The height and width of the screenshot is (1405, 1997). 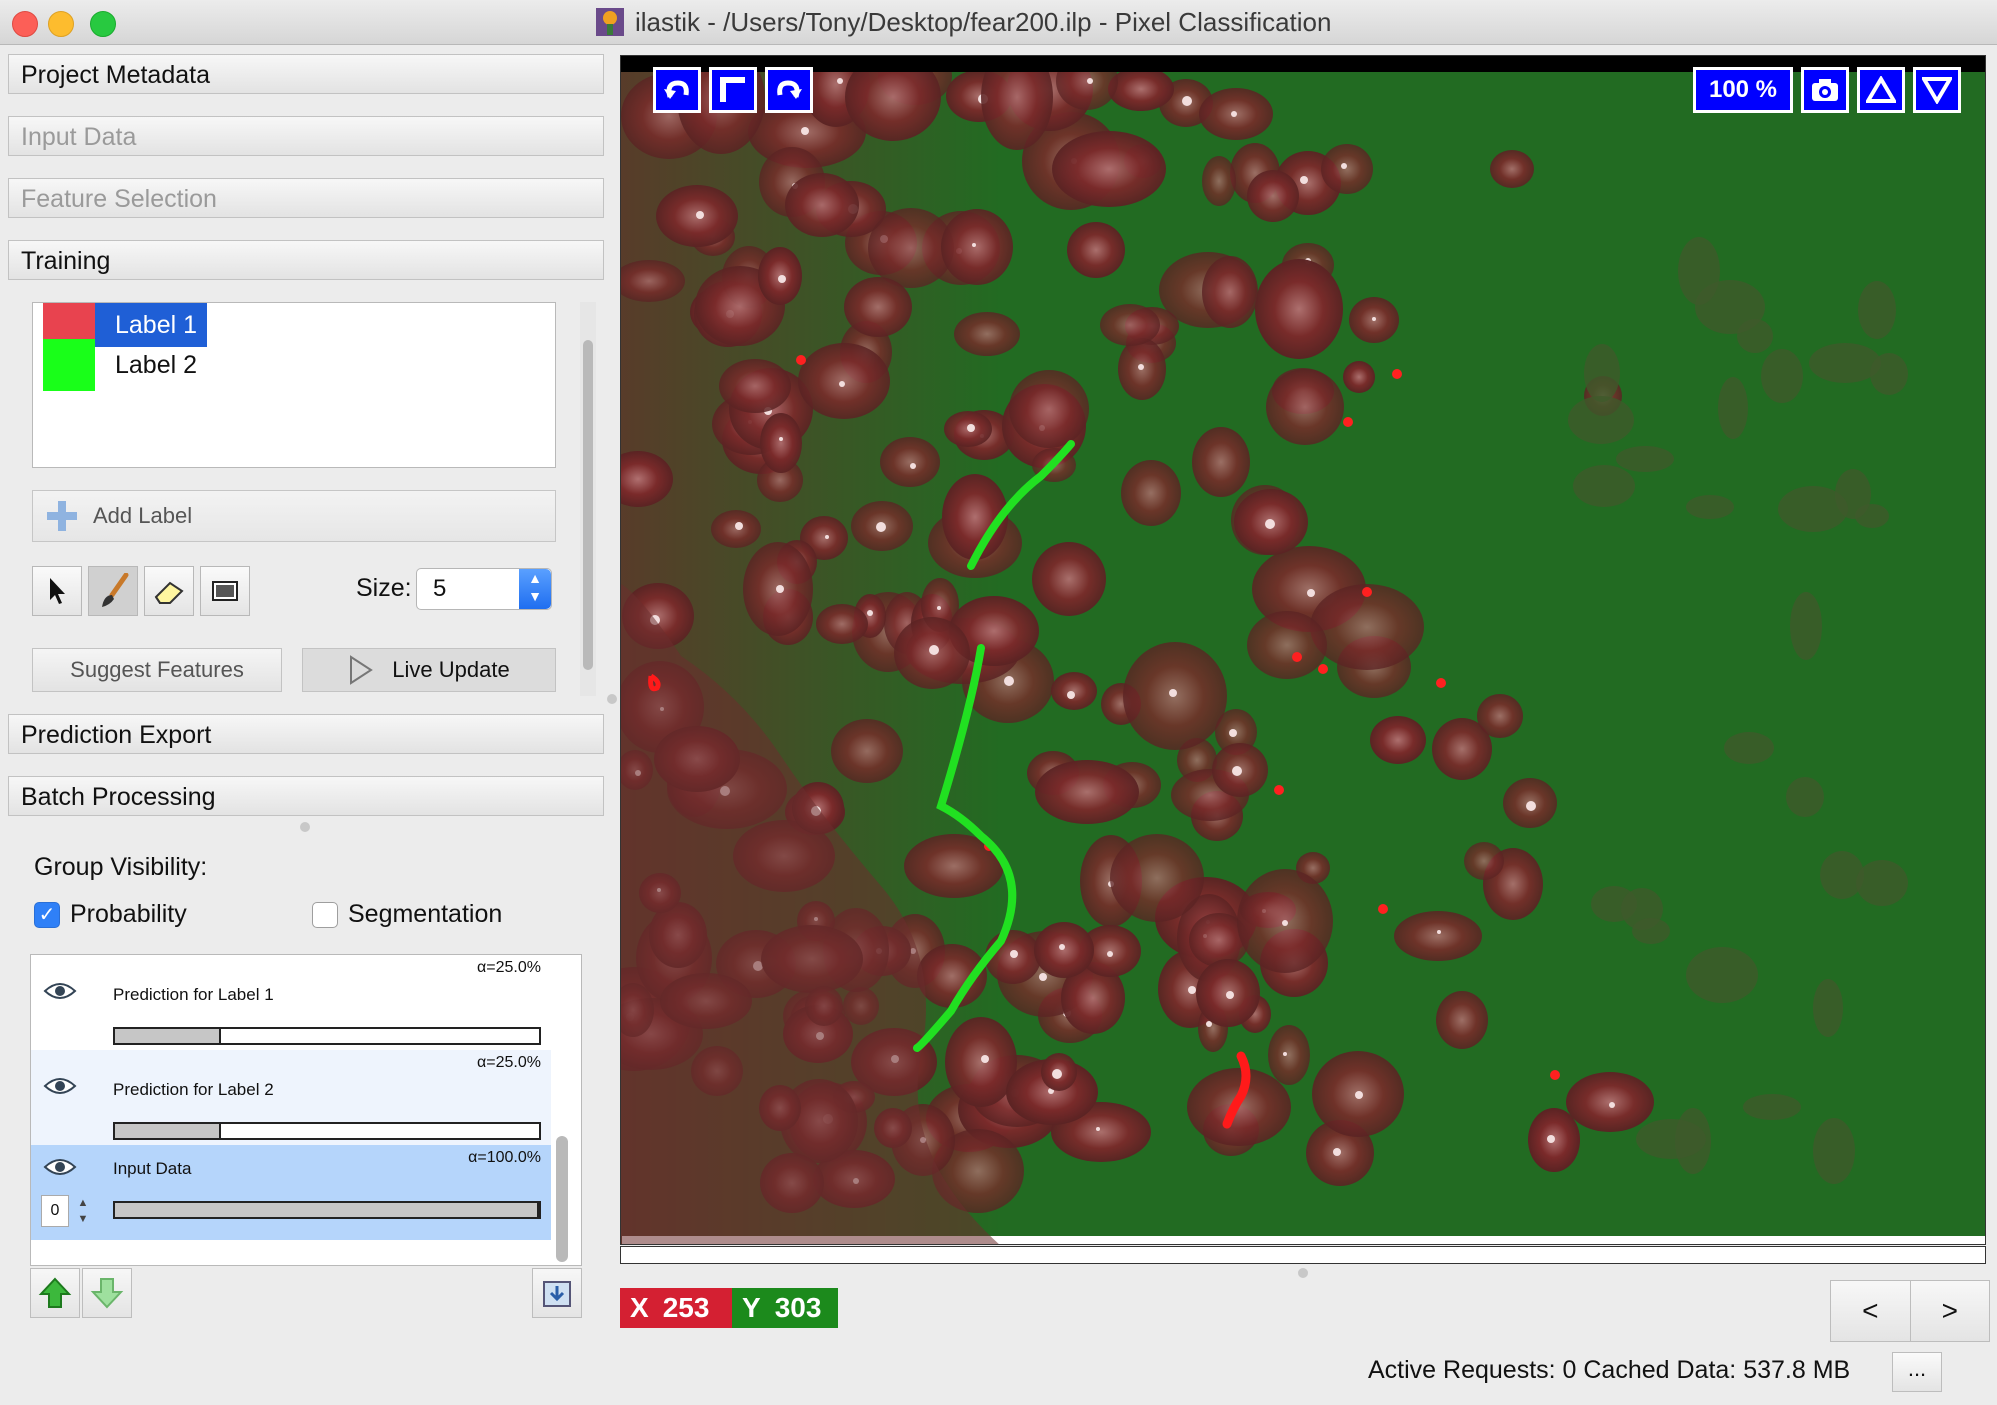 I want to click on zoom-level-button: 100 %, so click(x=1743, y=90).